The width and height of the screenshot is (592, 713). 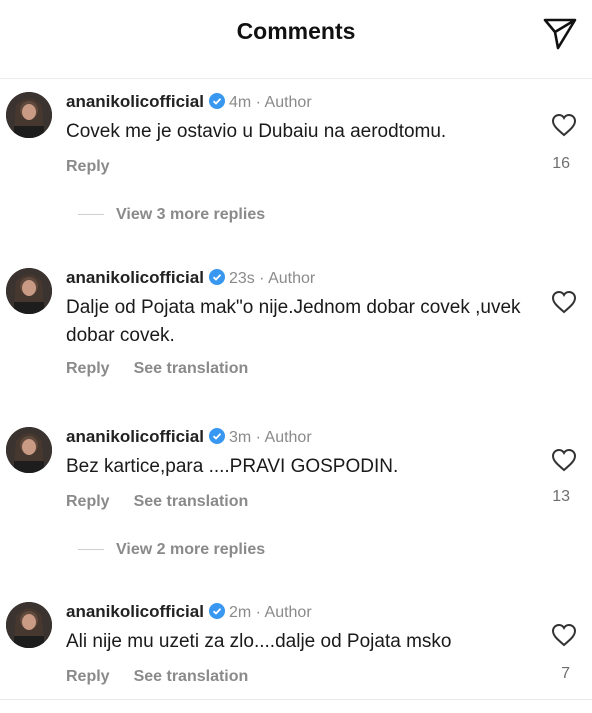 What do you see at coordinates (296, 699) in the screenshot?
I see `divider` at bounding box center [296, 699].